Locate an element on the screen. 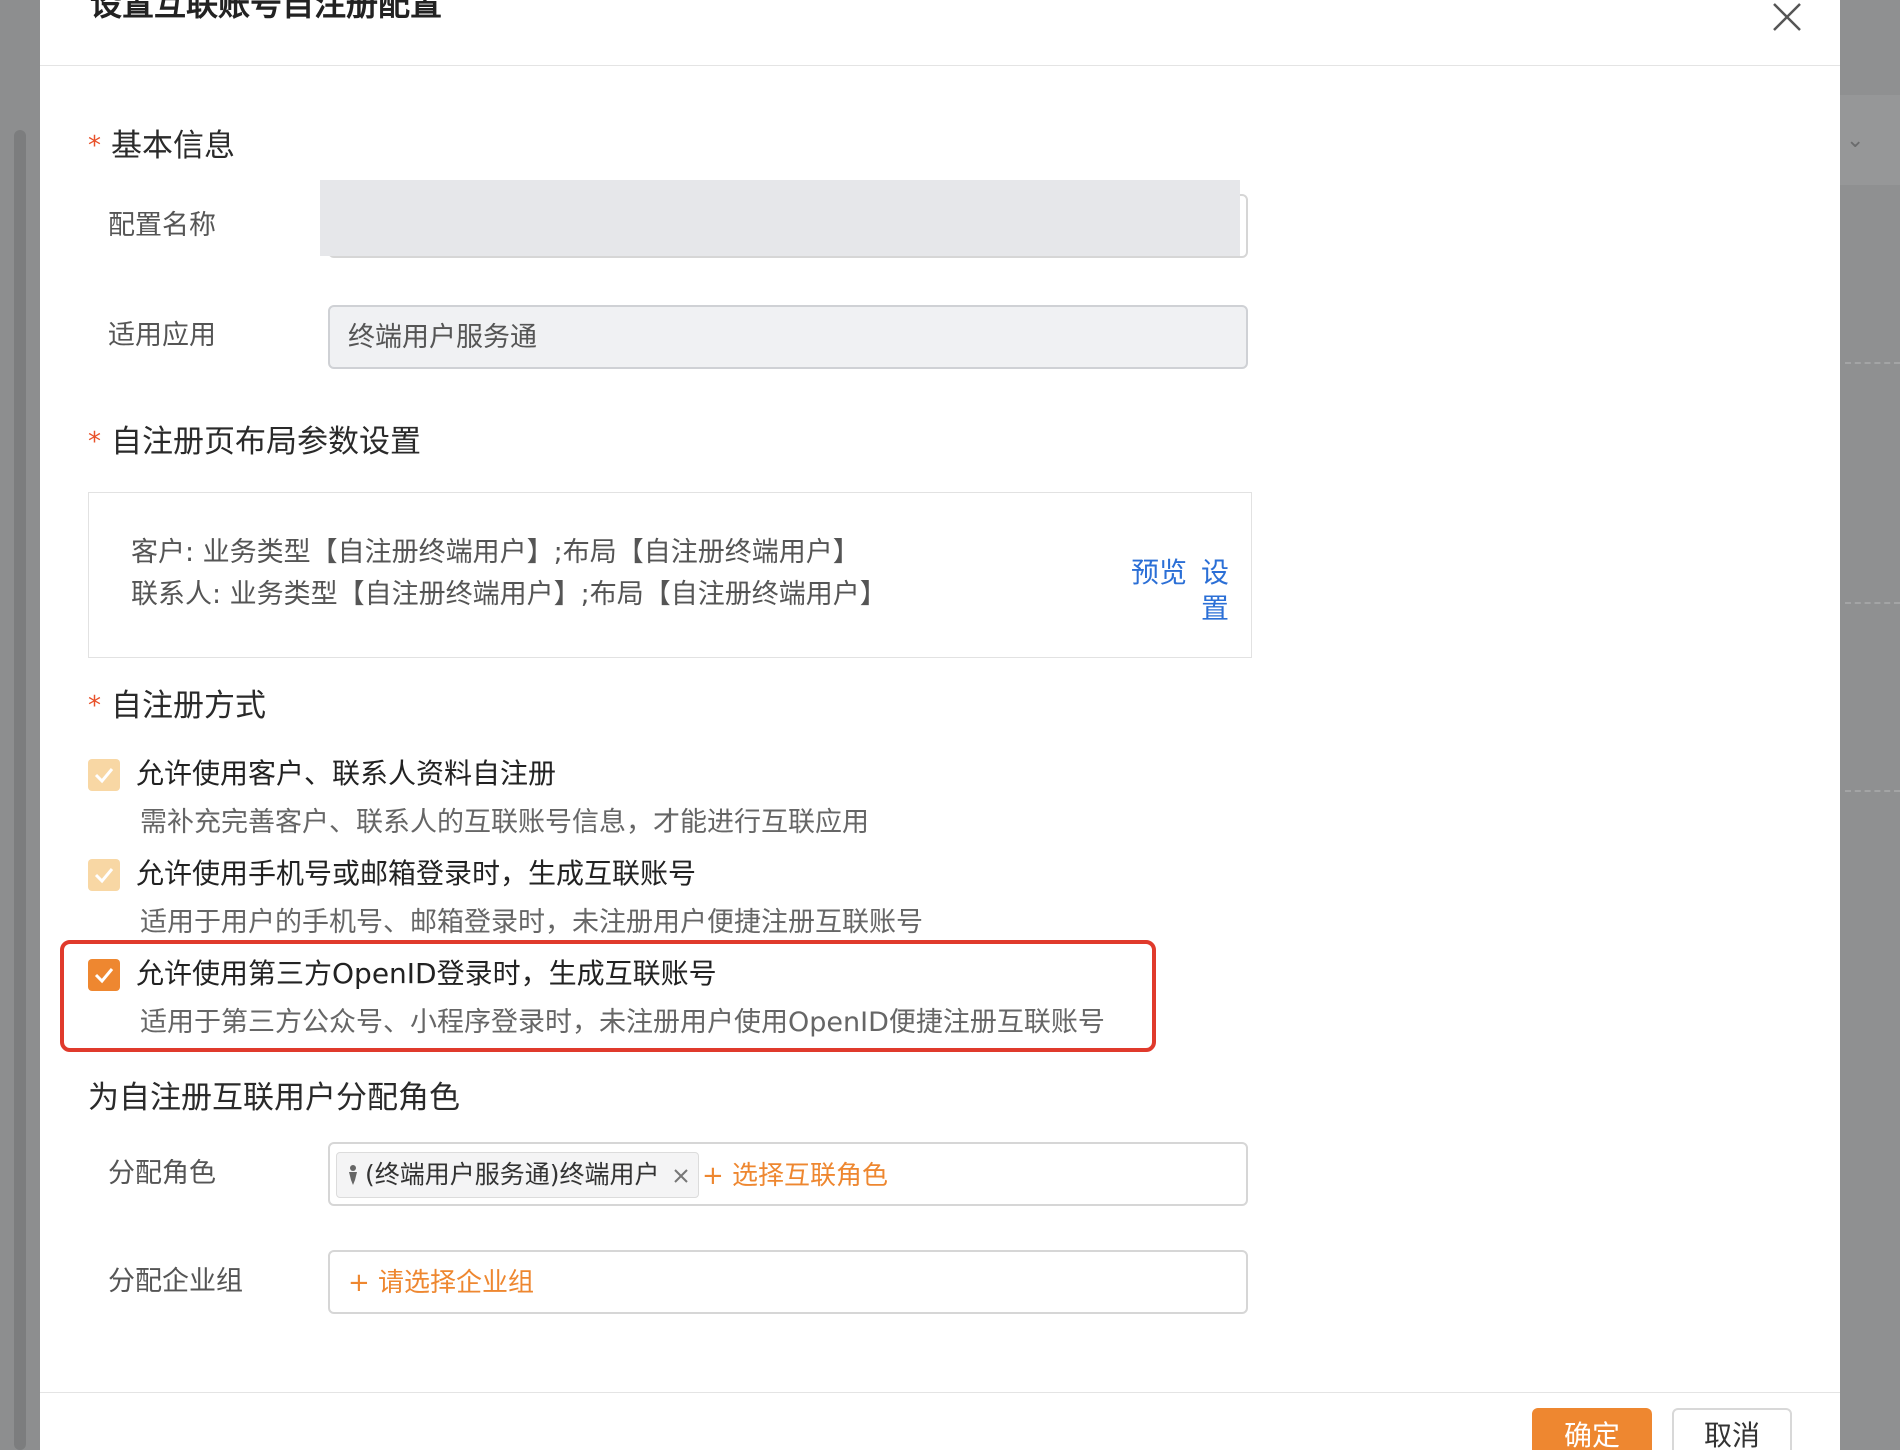 Image resolution: width=1900 pixels, height=1450 pixels. backdrop-left is located at coordinates (20, 725).